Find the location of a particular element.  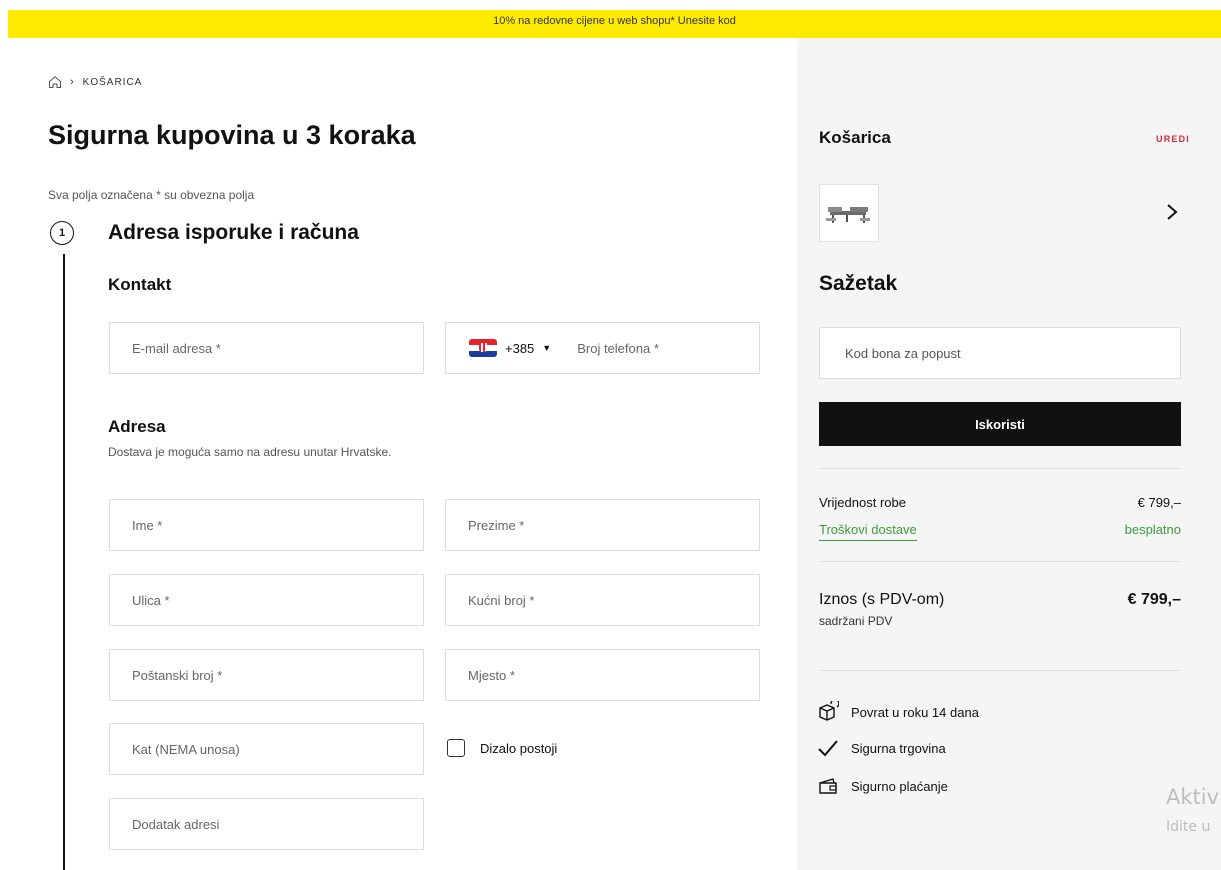

floor-field is located at coordinates (266, 749).